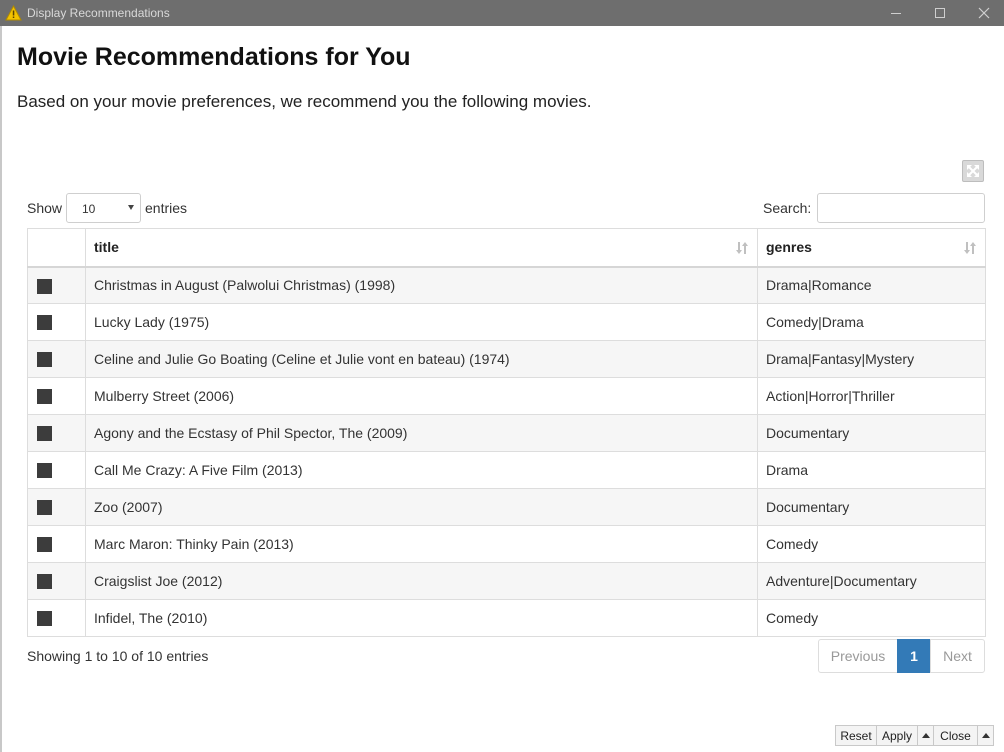 This screenshot has width=1004, height=752. I want to click on fullscreen-button, so click(973, 171).